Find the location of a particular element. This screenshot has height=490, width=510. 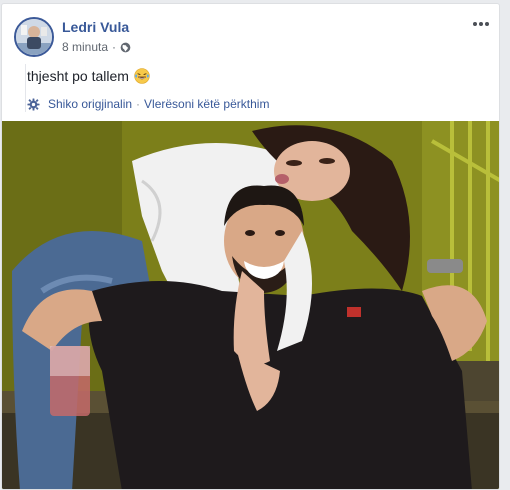

author-name: Ledri Vula is located at coordinates (95, 27).